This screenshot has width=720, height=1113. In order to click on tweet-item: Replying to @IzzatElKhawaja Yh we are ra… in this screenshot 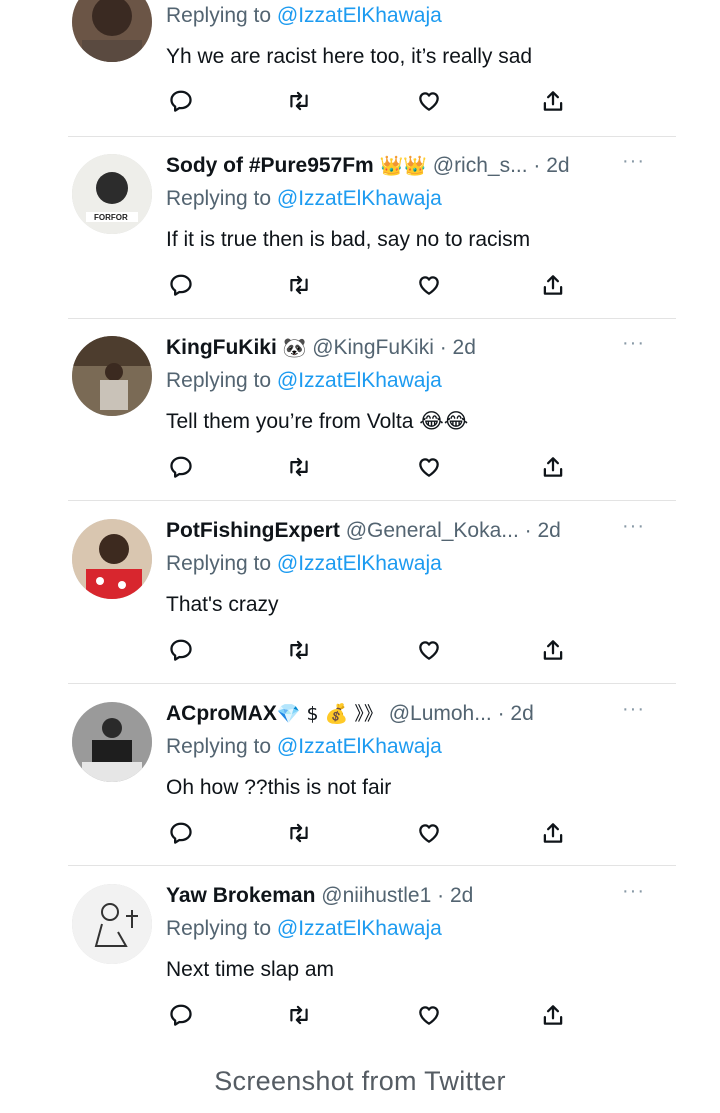, I will do `click(360, 82)`.